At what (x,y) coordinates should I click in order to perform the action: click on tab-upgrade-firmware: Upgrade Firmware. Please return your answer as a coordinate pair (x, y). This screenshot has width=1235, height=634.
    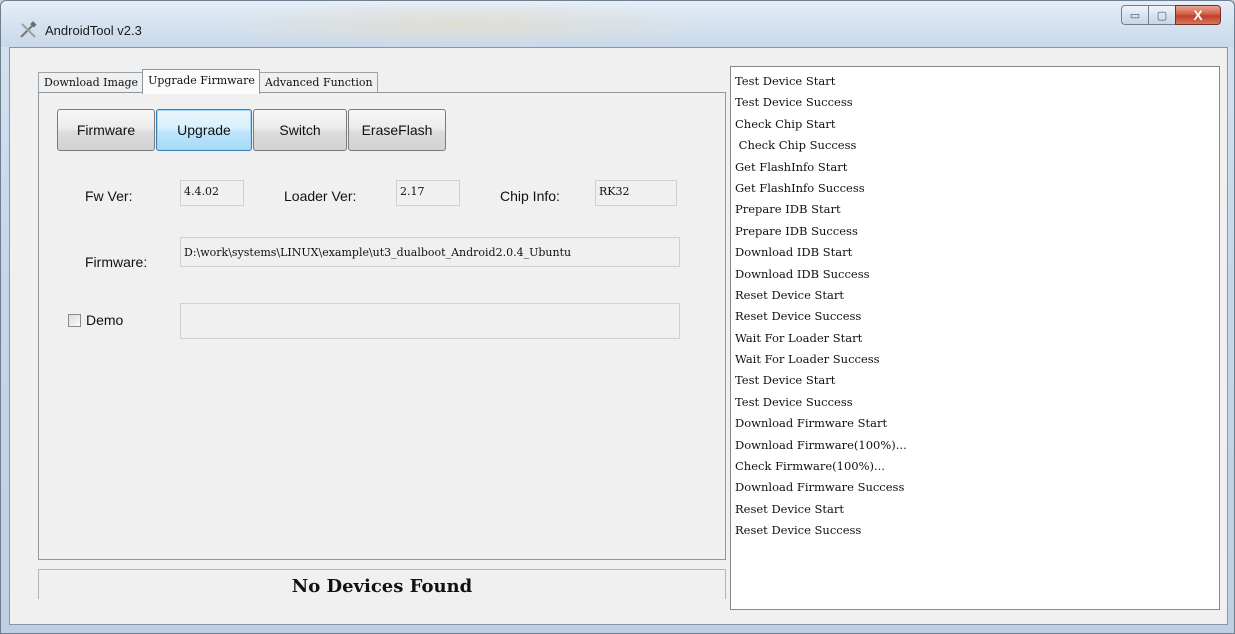
    Looking at the image, I should click on (201, 81).